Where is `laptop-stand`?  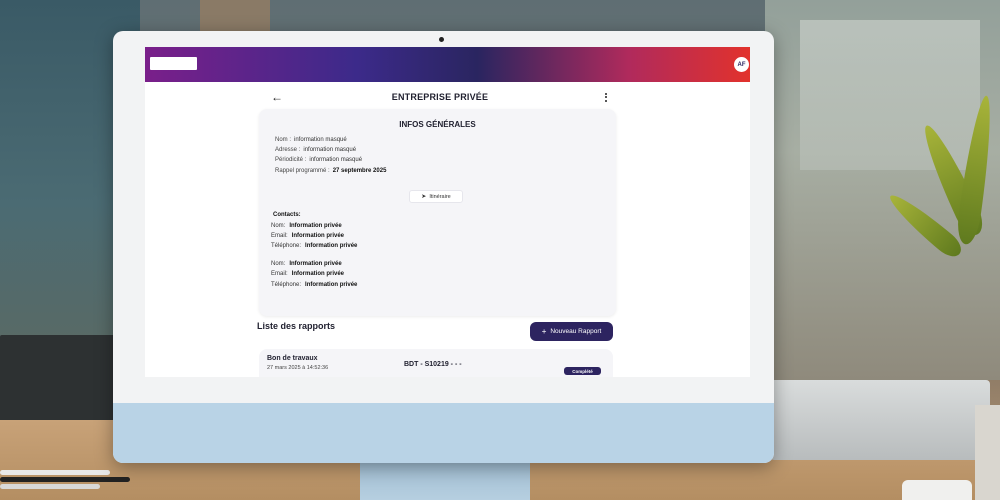
laptop-stand is located at coordinates (880, 420).